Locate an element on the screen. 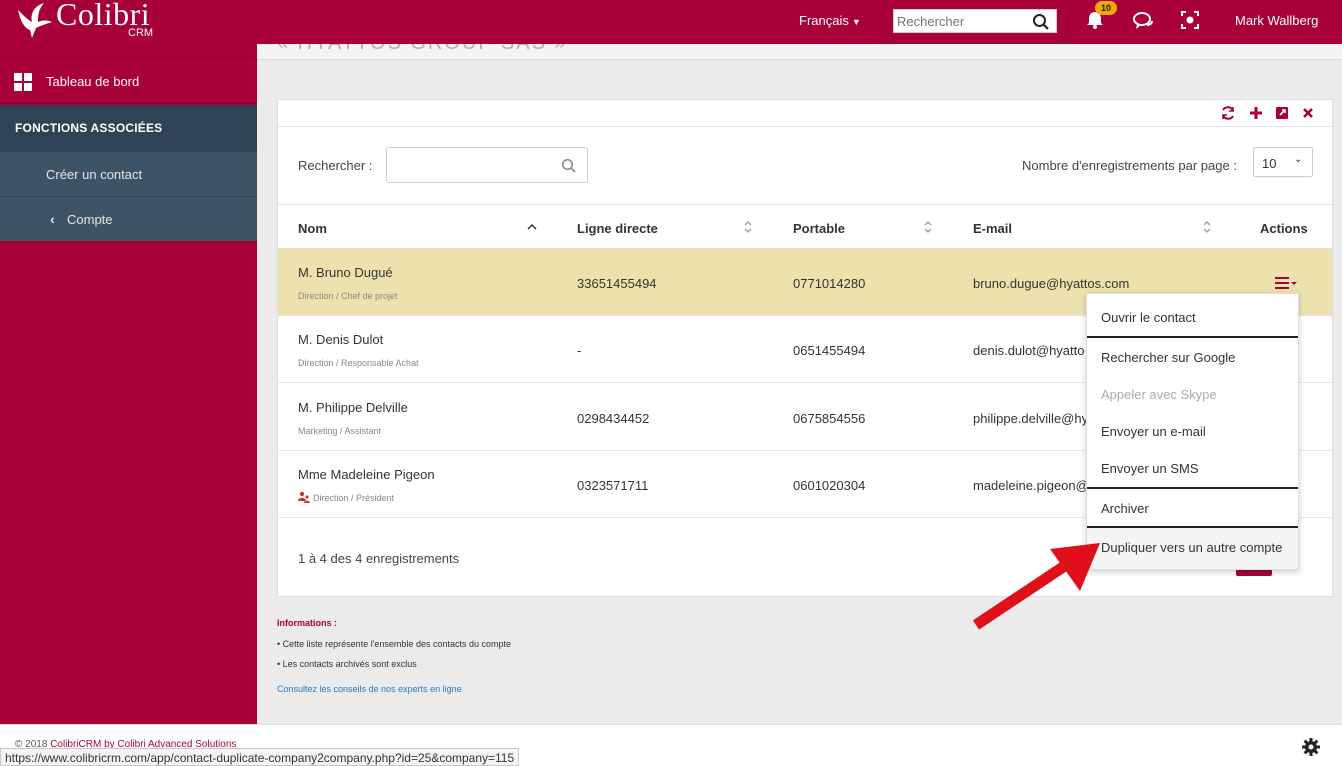 The image size is (1342, 766). expand-icon is located at coordinates (1282, 113).